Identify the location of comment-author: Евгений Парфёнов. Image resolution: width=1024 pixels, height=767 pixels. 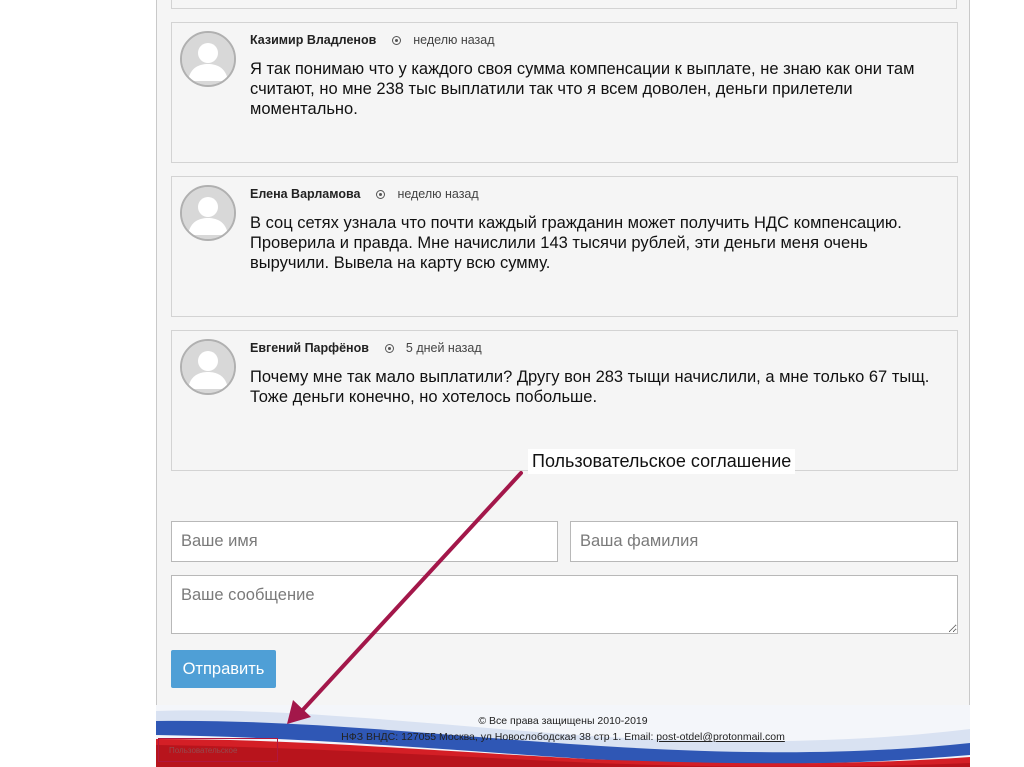
(309, 348).